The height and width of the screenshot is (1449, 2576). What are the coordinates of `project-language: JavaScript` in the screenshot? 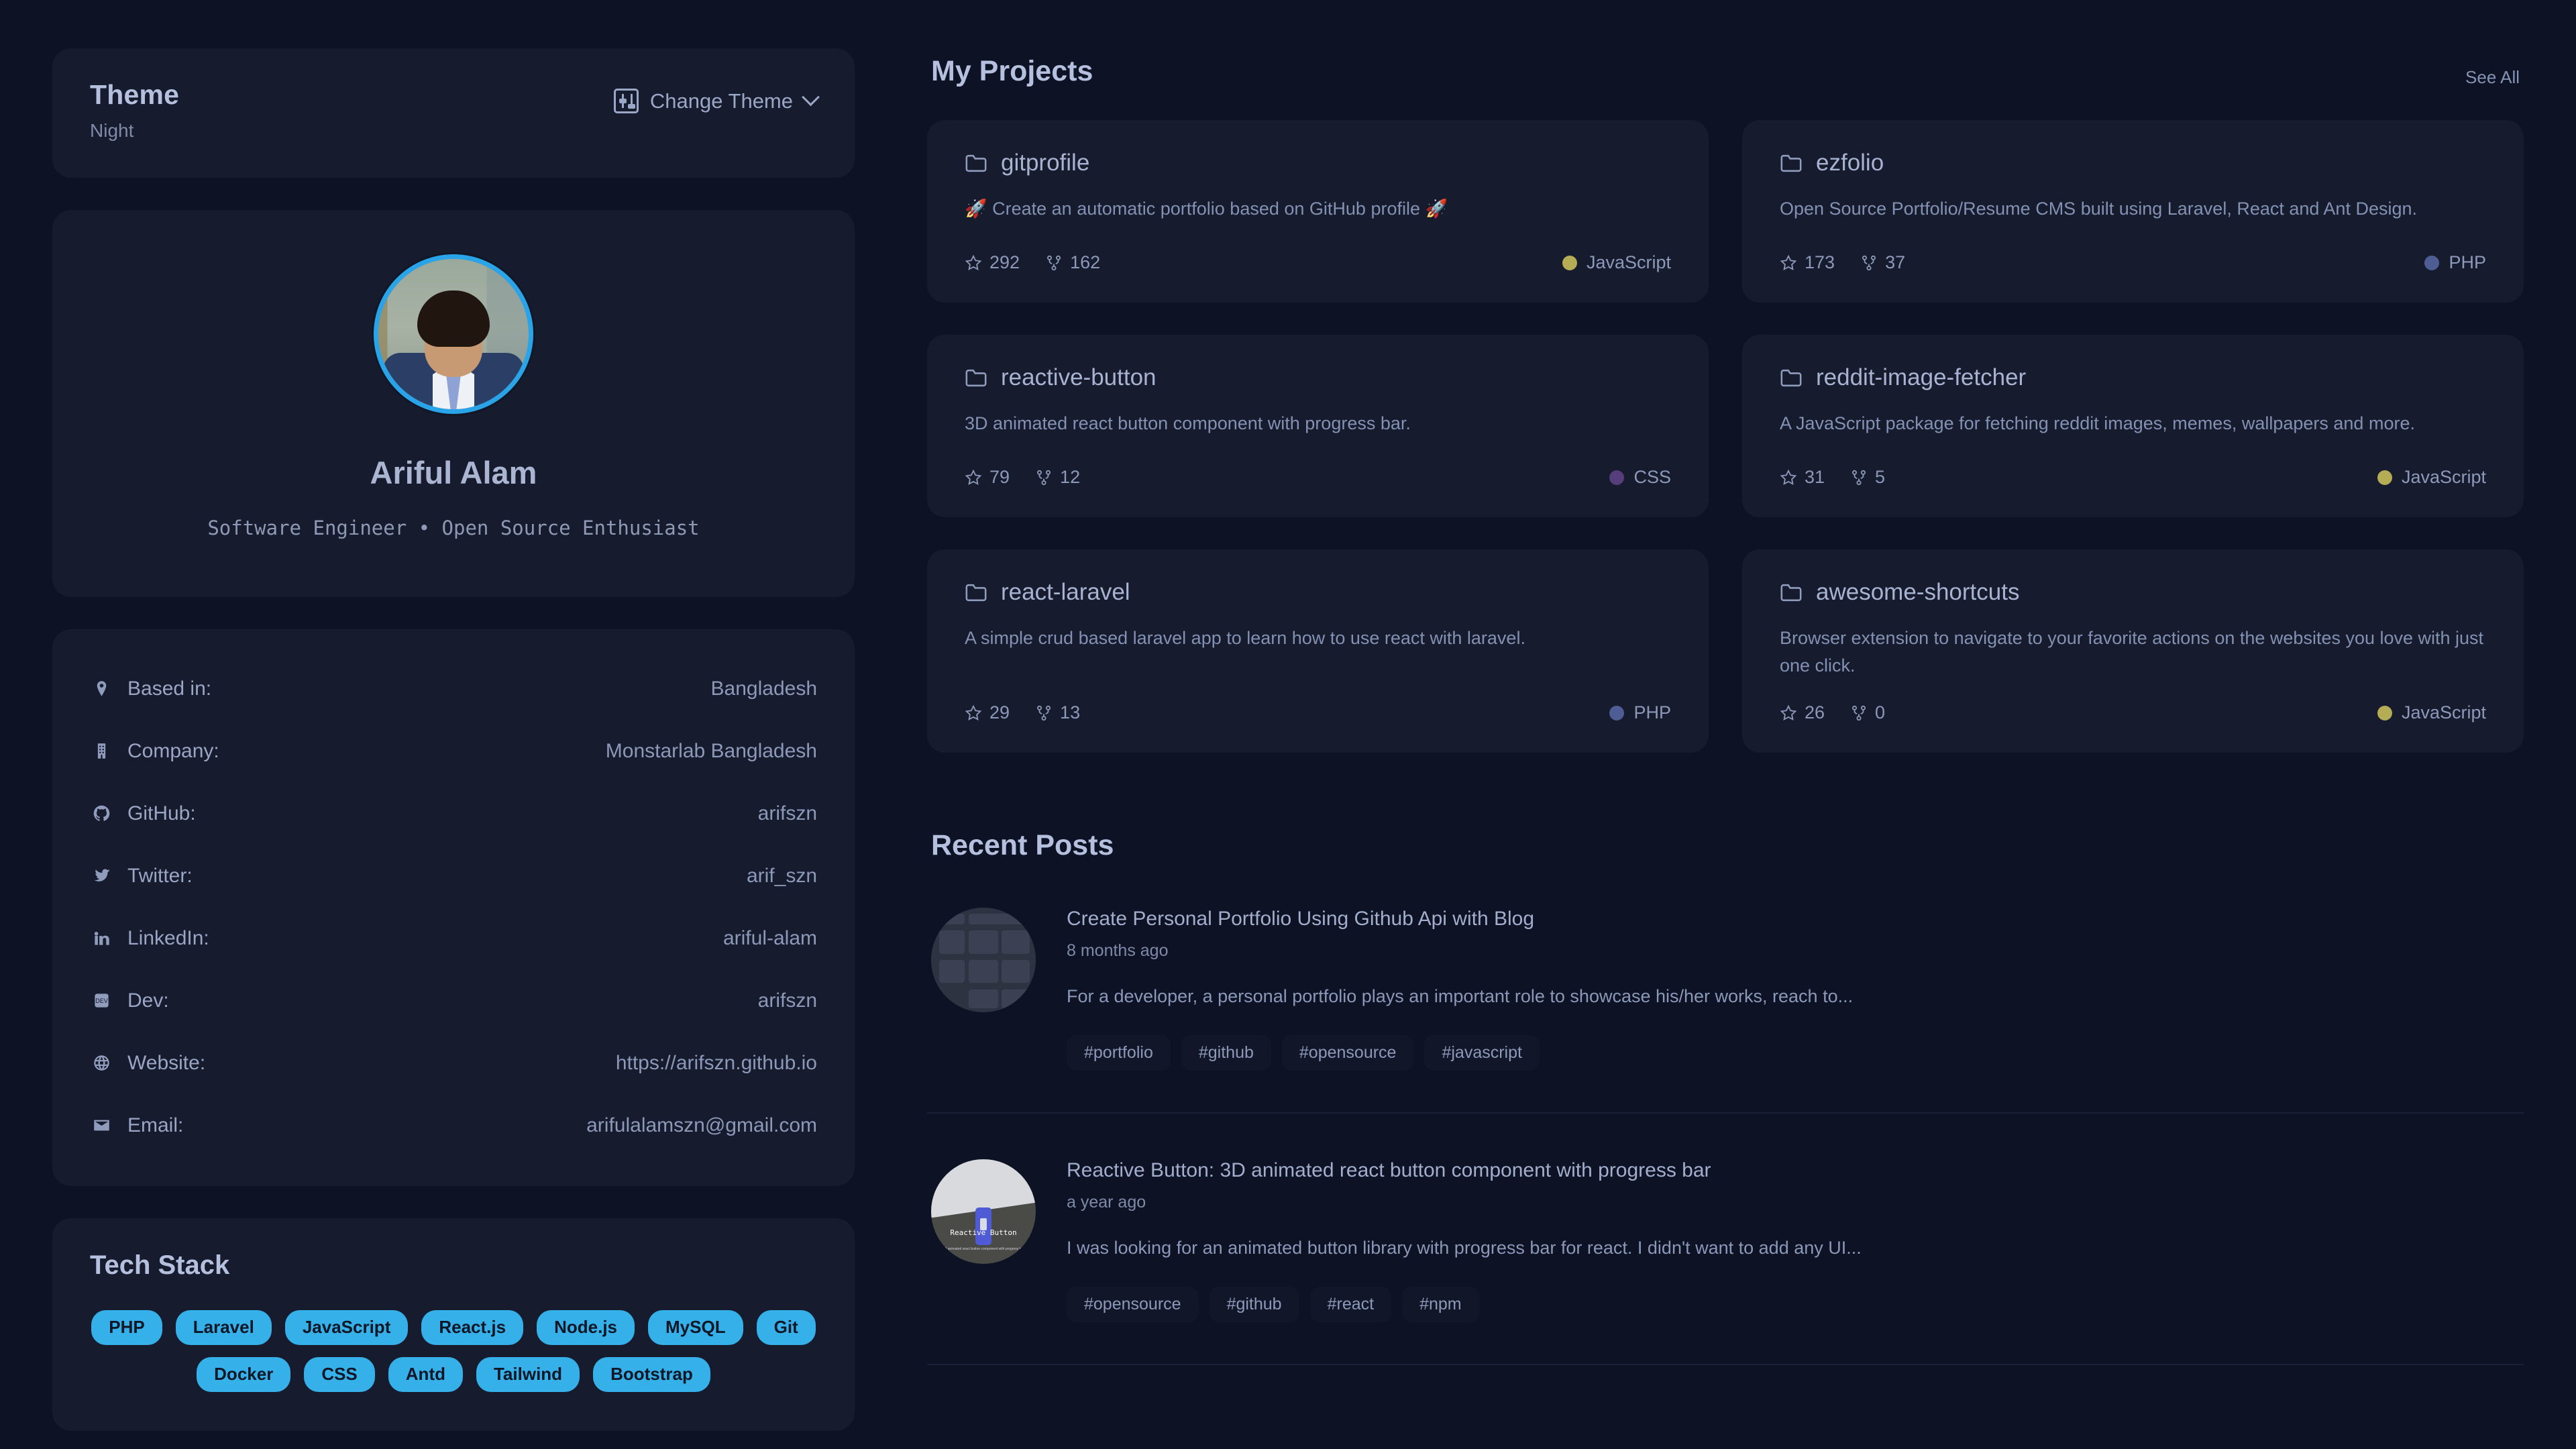 It's located at (2431, 712).